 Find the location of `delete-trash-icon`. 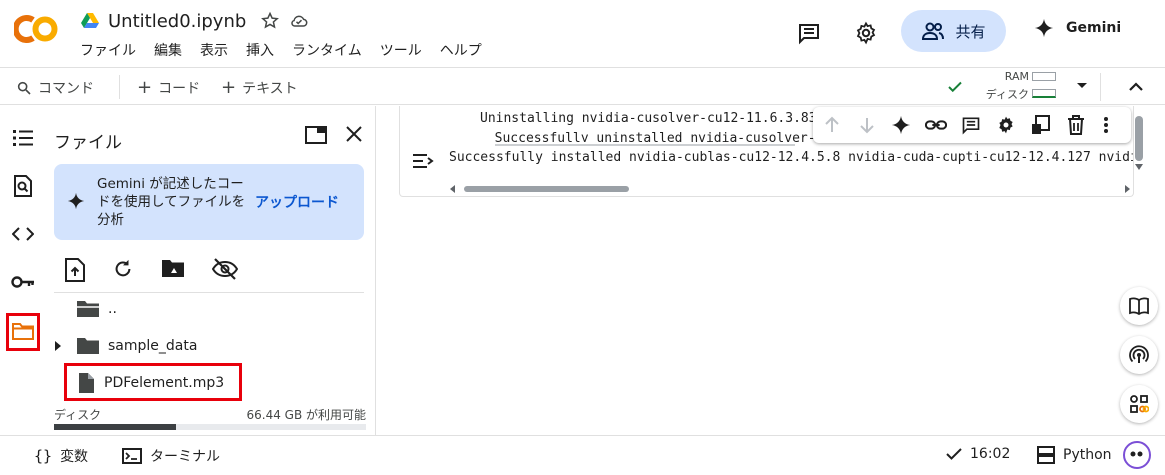

delete-trash-icon is located at coordinates (1077, 125).